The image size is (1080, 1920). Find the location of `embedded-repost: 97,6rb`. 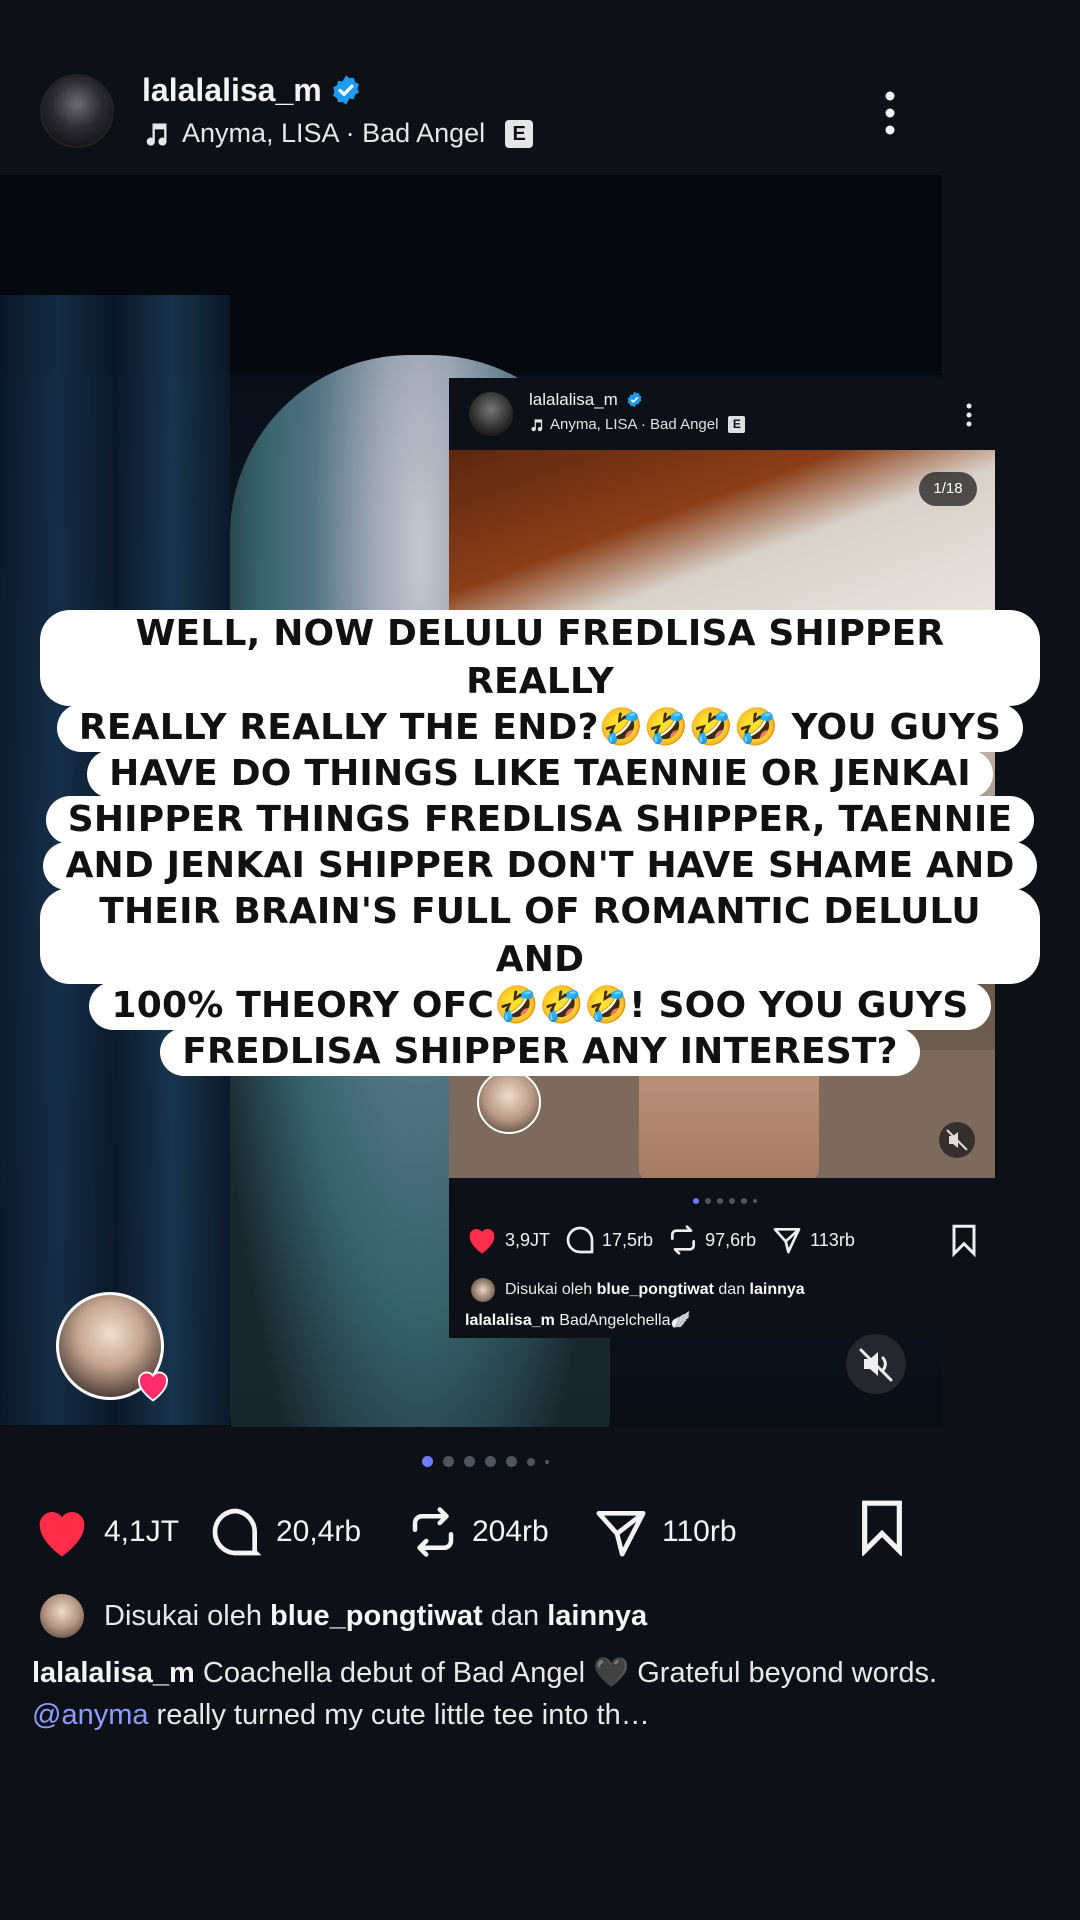

embedded-repost: 97,6rb is located at coordinates (711, 1240).